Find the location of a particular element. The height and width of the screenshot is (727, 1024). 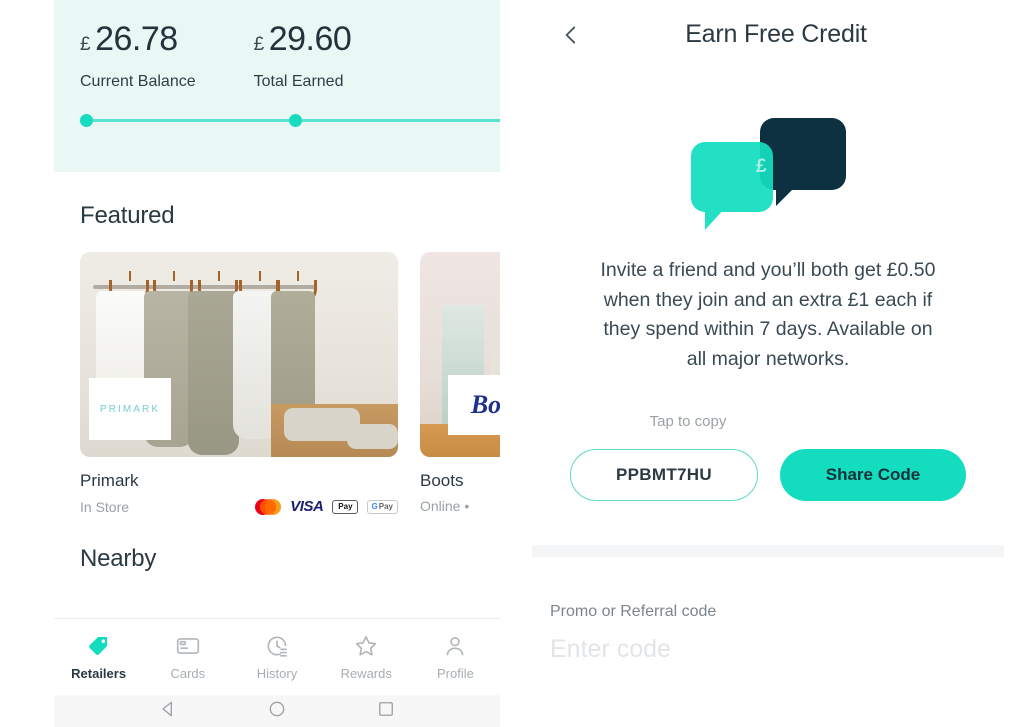

tab-label: History is located at coordinates (277, 673).